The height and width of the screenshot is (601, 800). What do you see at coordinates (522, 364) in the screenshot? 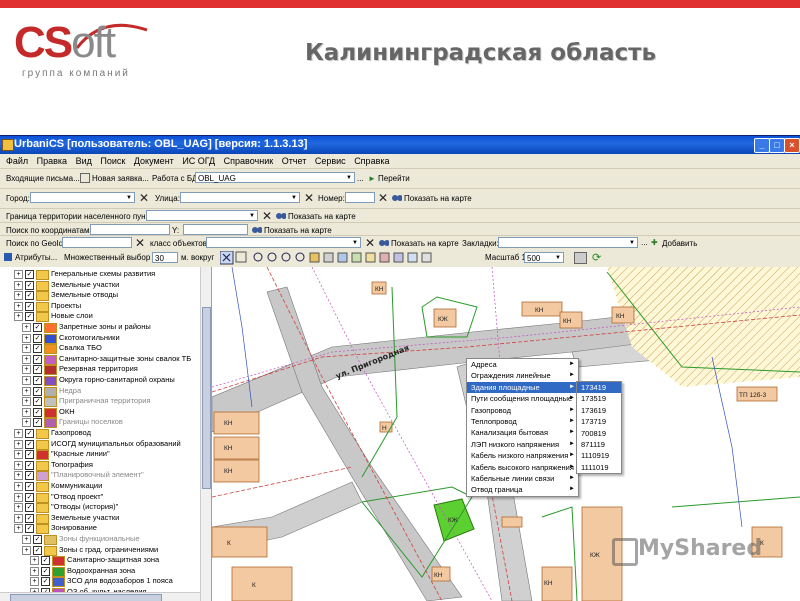
I see `menu-item-addresses: Адреса ►` at bounding box center [522, 364].